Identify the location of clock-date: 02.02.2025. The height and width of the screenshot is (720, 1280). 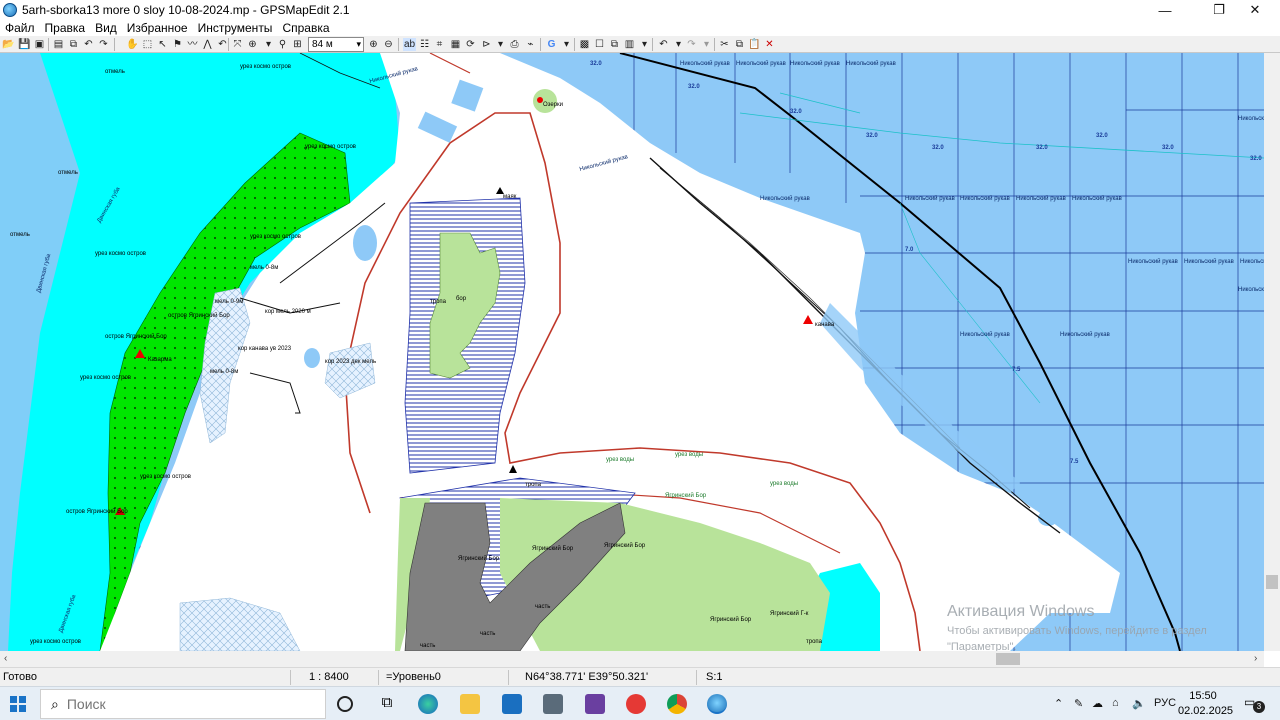
(1206, 711).